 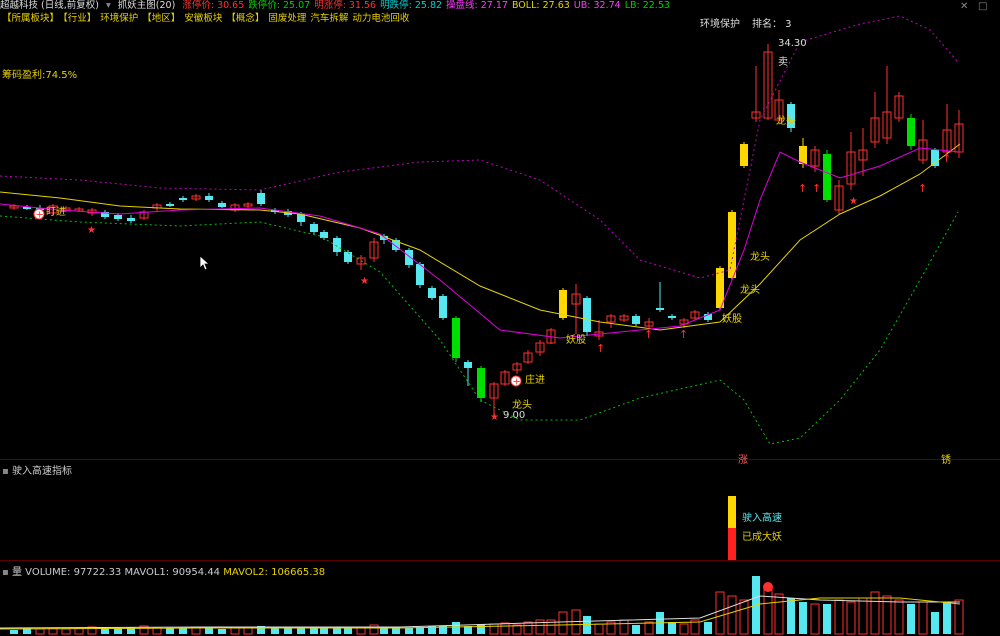 I want to click on zhuangjin-label: 庄进, so click(x=535, y=380).